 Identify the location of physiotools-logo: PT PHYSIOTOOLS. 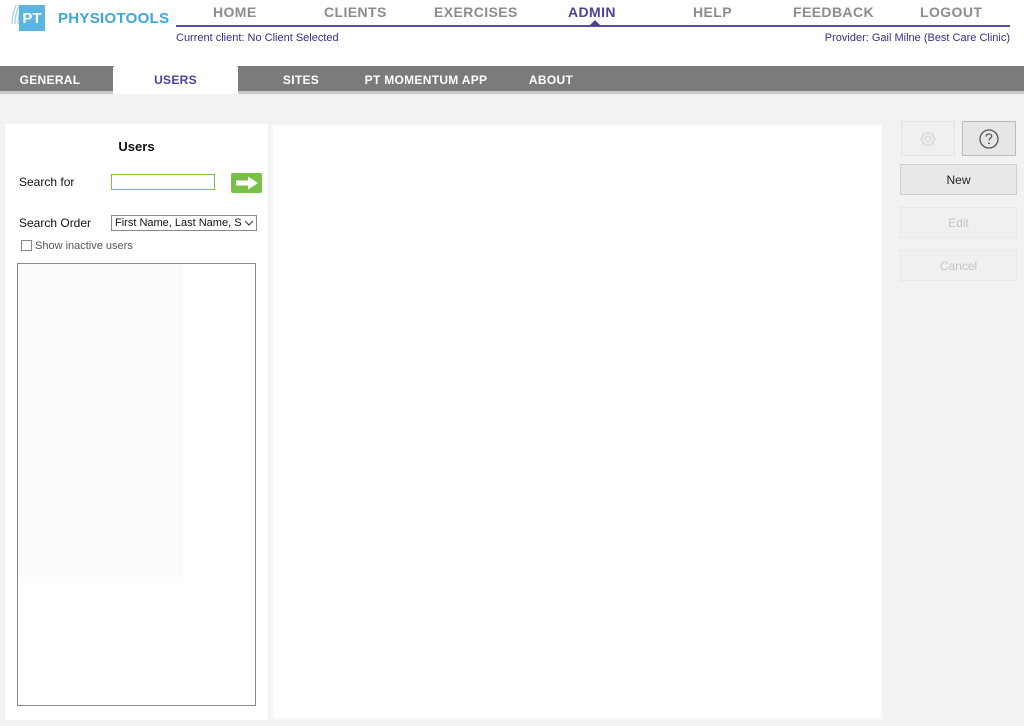
(89, 18).